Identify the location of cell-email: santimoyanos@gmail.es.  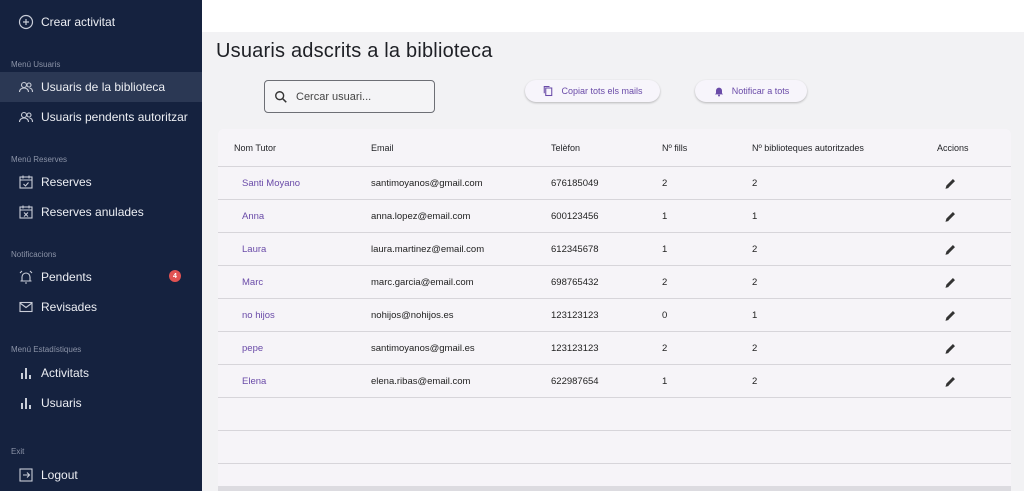
(423, 348).